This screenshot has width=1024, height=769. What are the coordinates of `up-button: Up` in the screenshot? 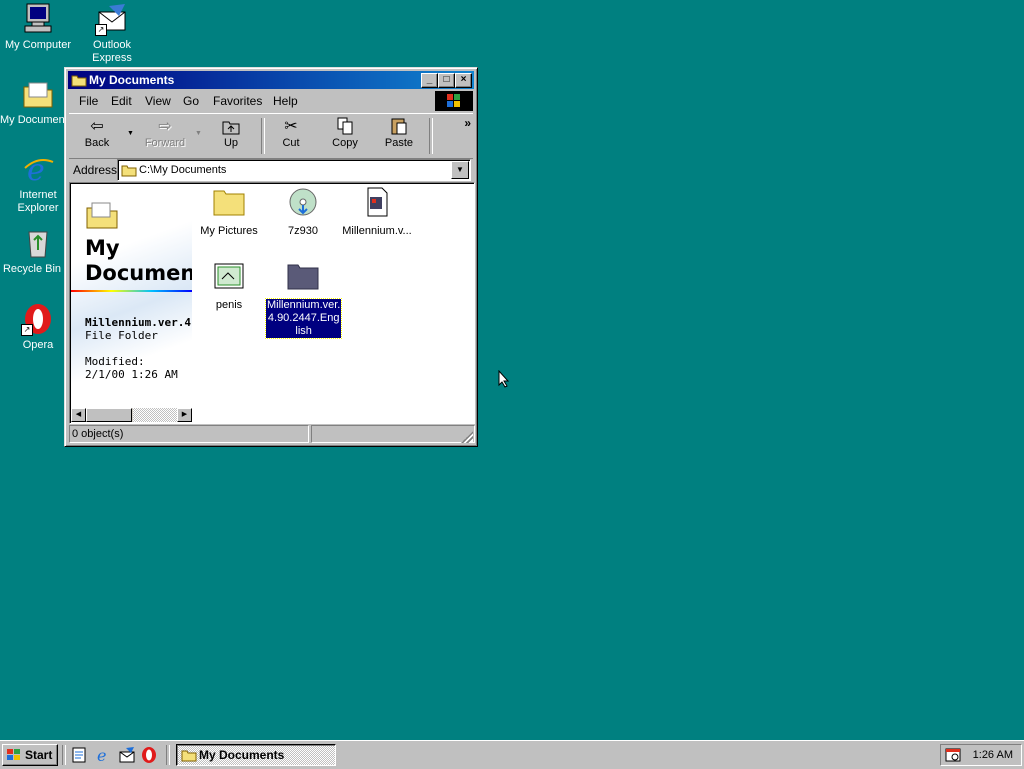 It's located at (231, 135).